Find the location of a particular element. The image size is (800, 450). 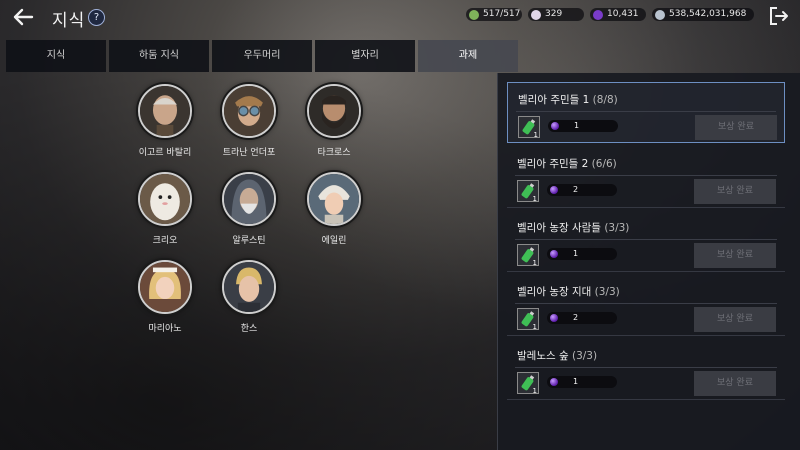

quest-title: 벨리아 농장 지대 (3/3) is located at coordinates (568, 291).